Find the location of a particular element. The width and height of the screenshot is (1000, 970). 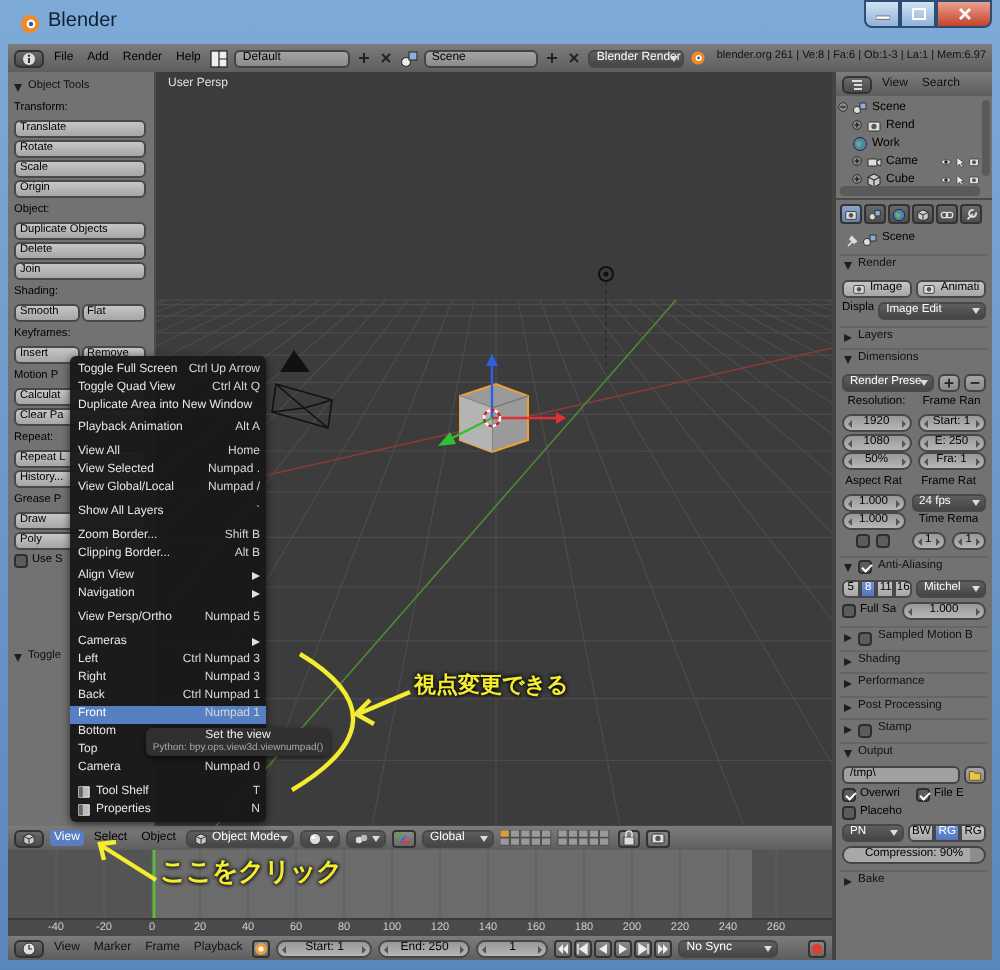

annotation-text: ここをクリック is located at coordinates (251, 873).